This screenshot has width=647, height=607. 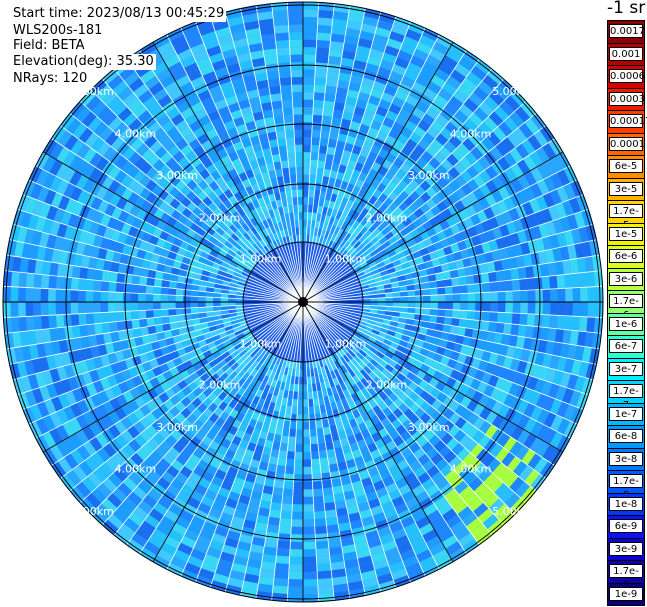 I want to click on colorbar-tick-label: 1e-6, so click(x=626, y=323).